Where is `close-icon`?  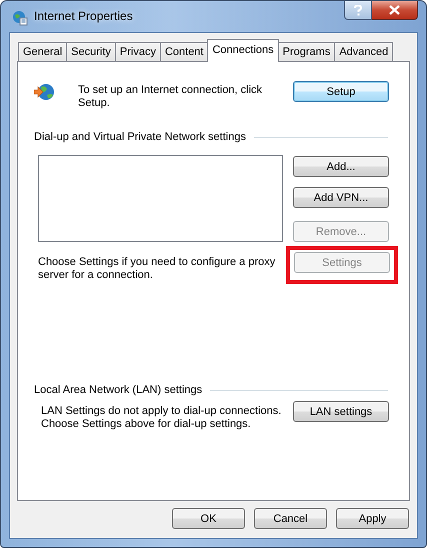
close-icon is located at coordinates (394, 10).